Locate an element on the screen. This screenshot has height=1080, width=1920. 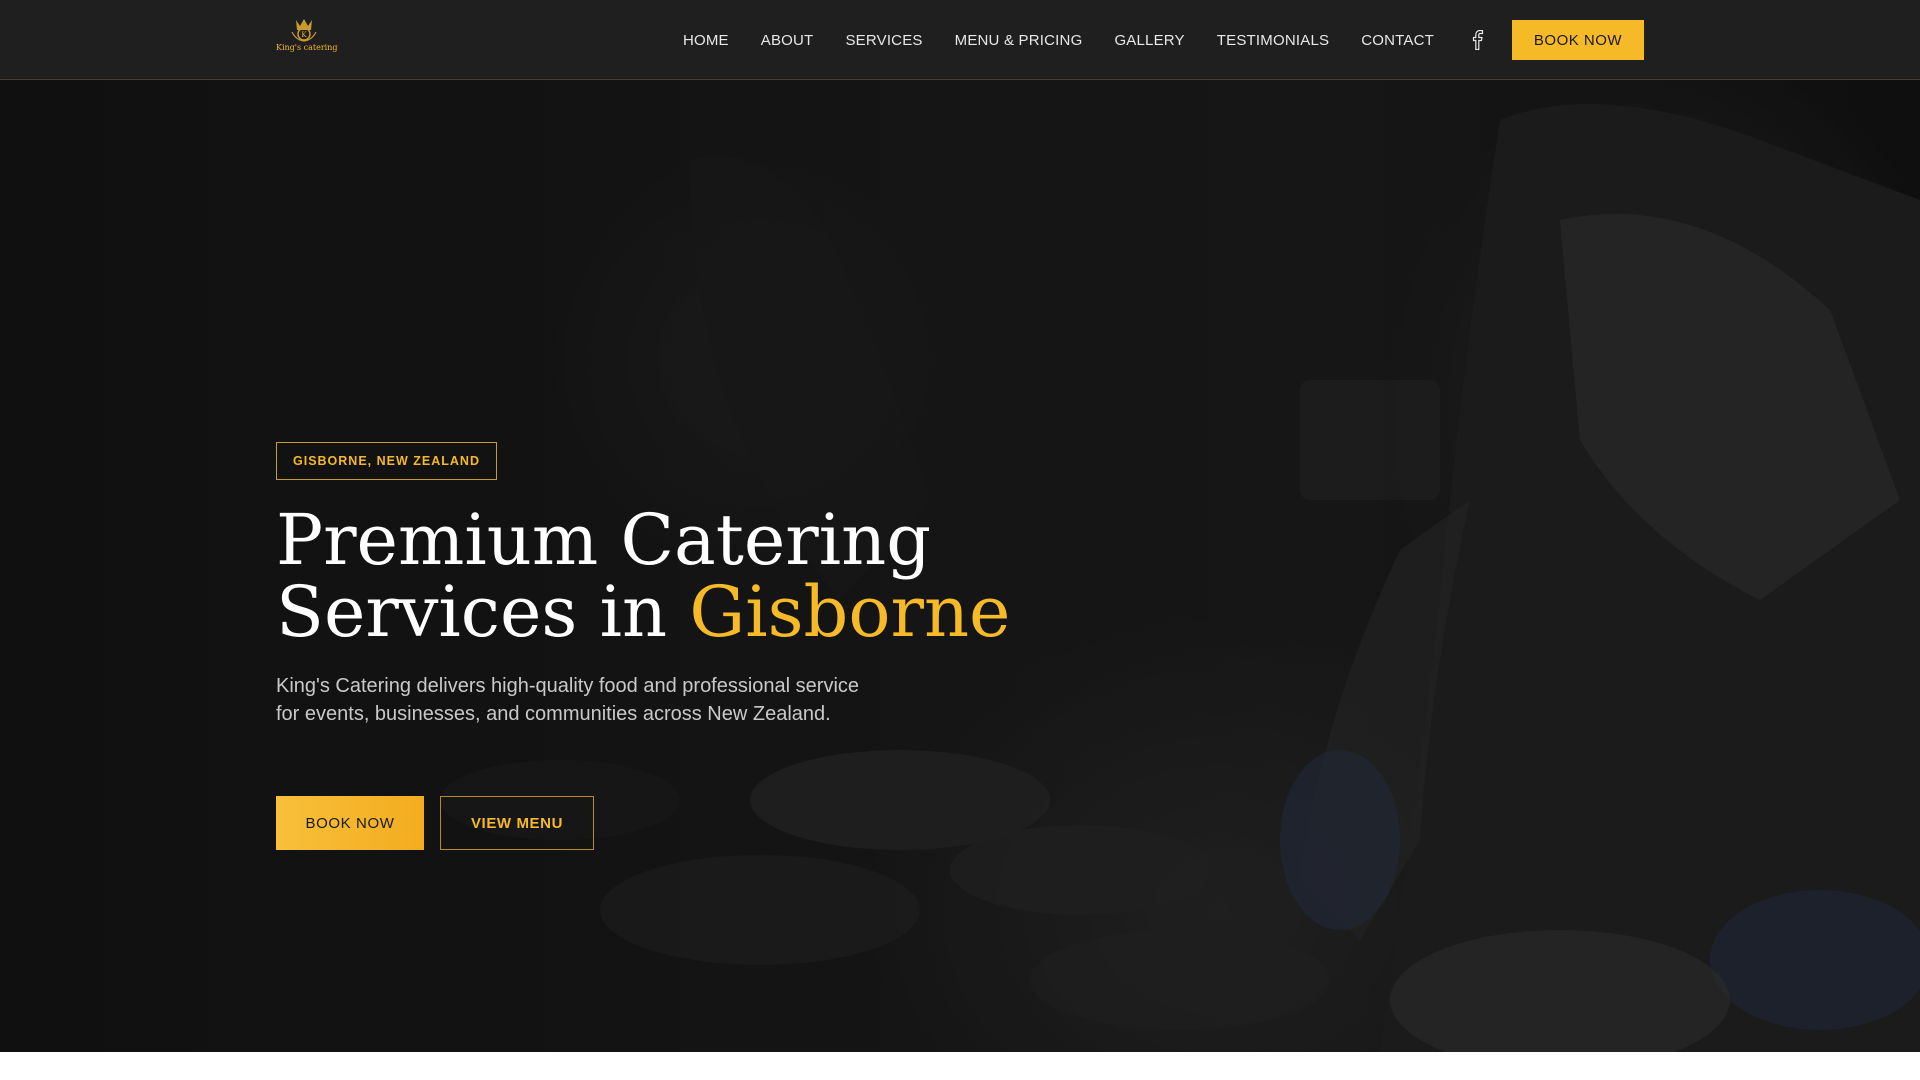
nav-home: HOME is located at coordinates (706, 40).